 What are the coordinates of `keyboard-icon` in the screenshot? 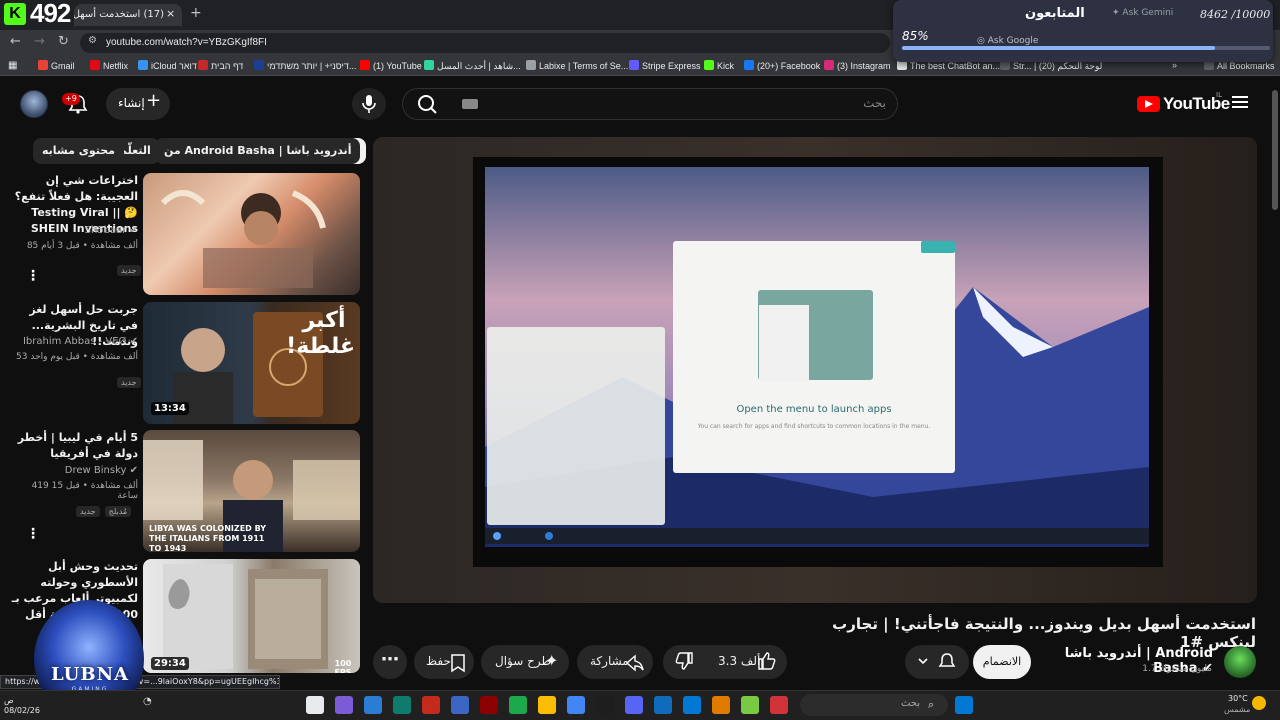 It's located at (470, 104).